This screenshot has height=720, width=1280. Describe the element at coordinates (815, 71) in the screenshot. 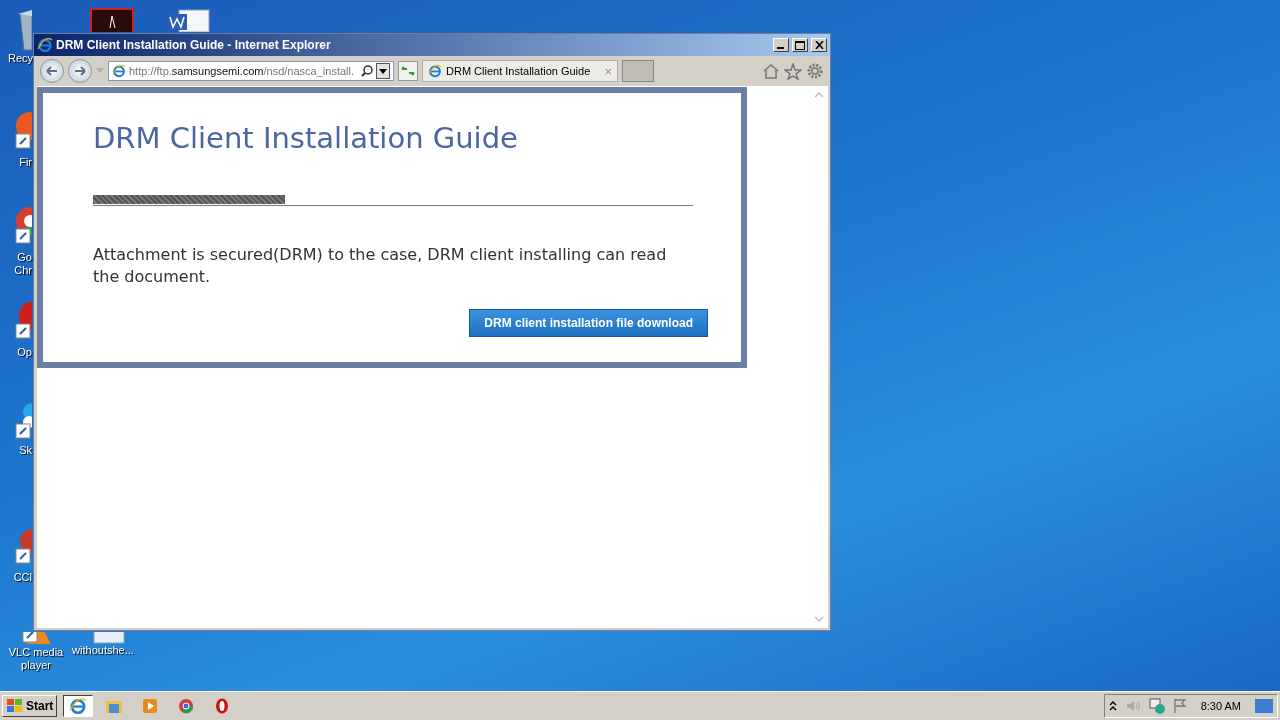

I see `settings-icon` at that location.